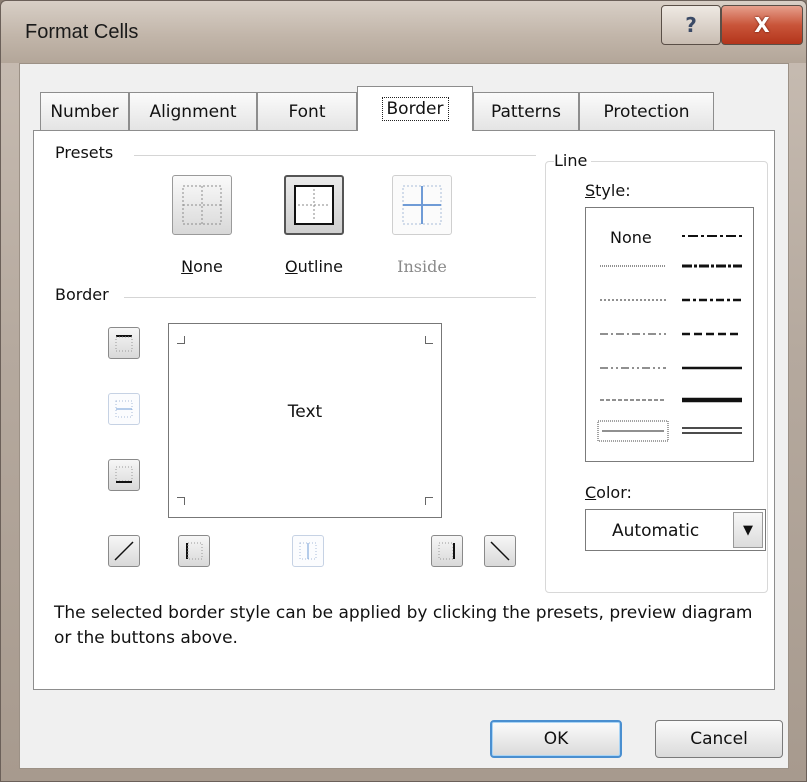 The height and width of the screenshot is (782, 807). I want to click on preset-inside-button, so click(422, 205).